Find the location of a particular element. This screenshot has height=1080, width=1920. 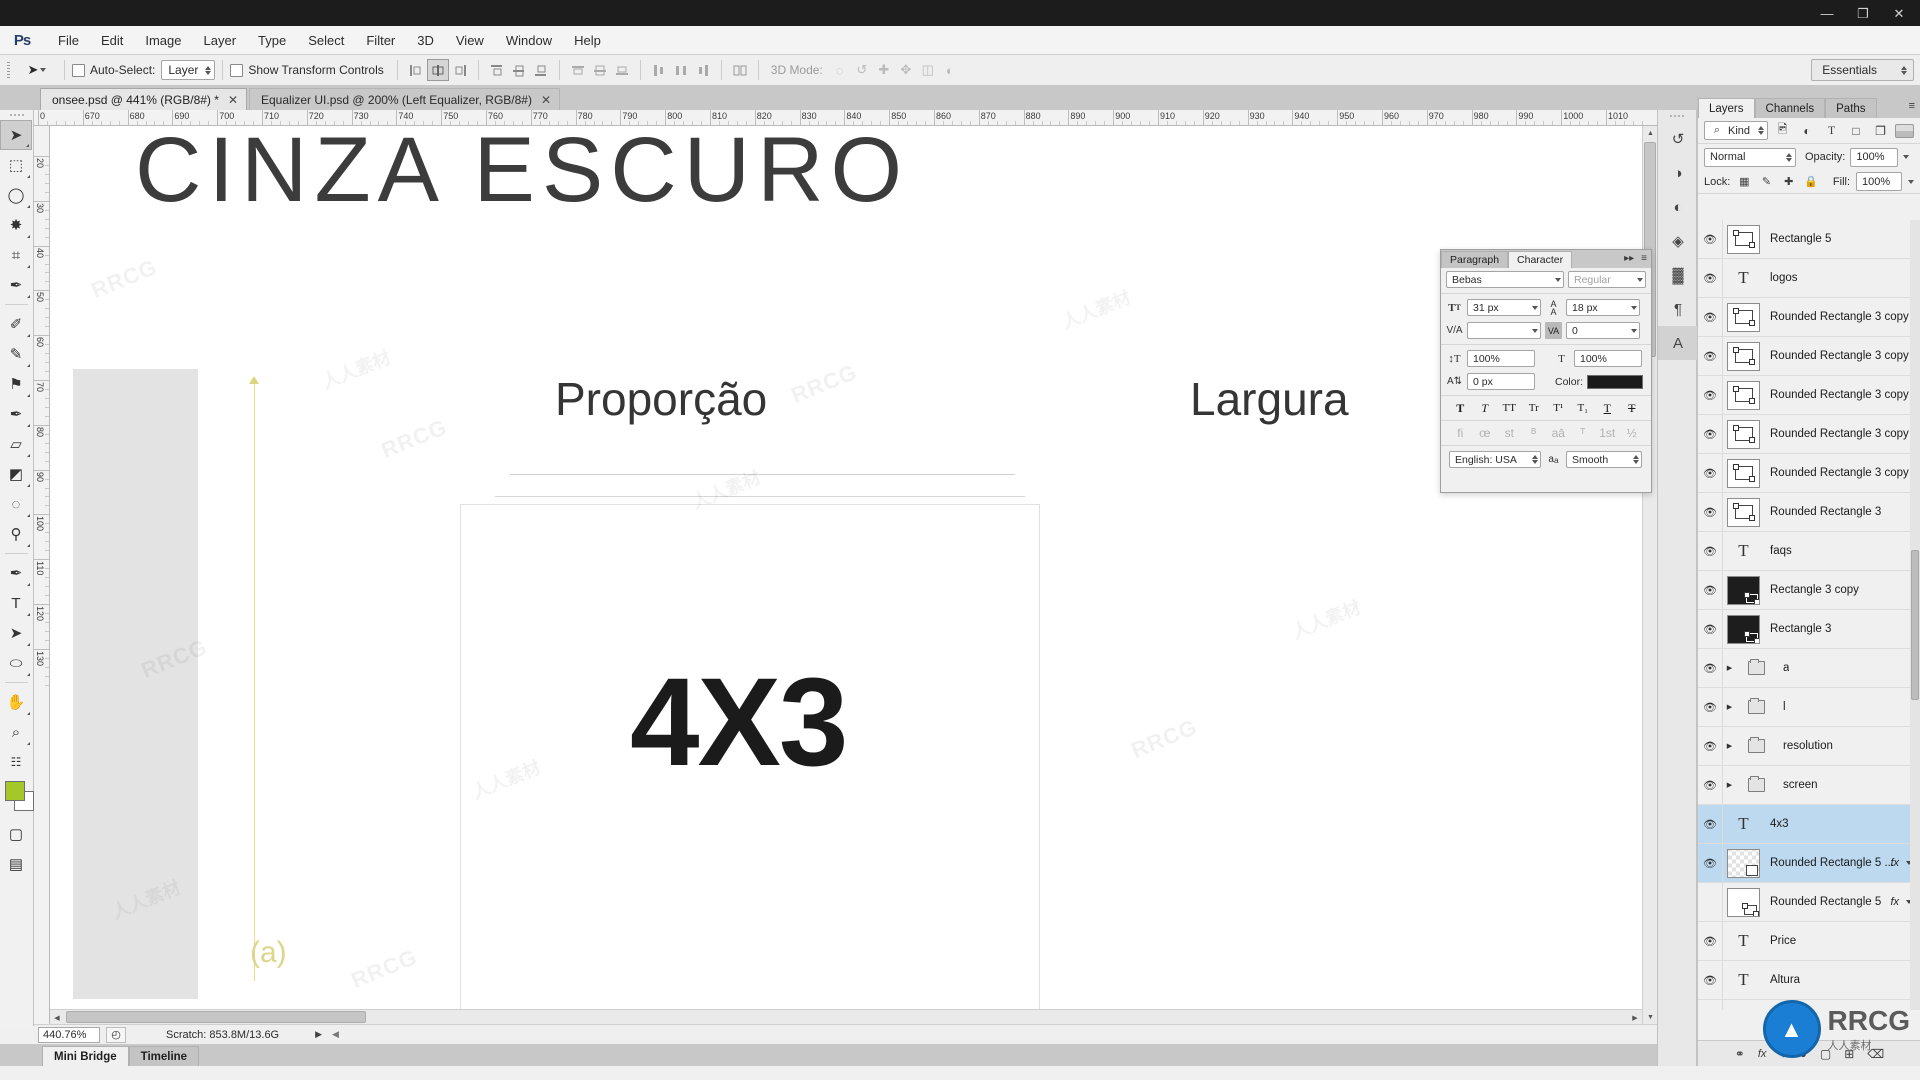

menu-image: Image is located at coordinates (163, 40).